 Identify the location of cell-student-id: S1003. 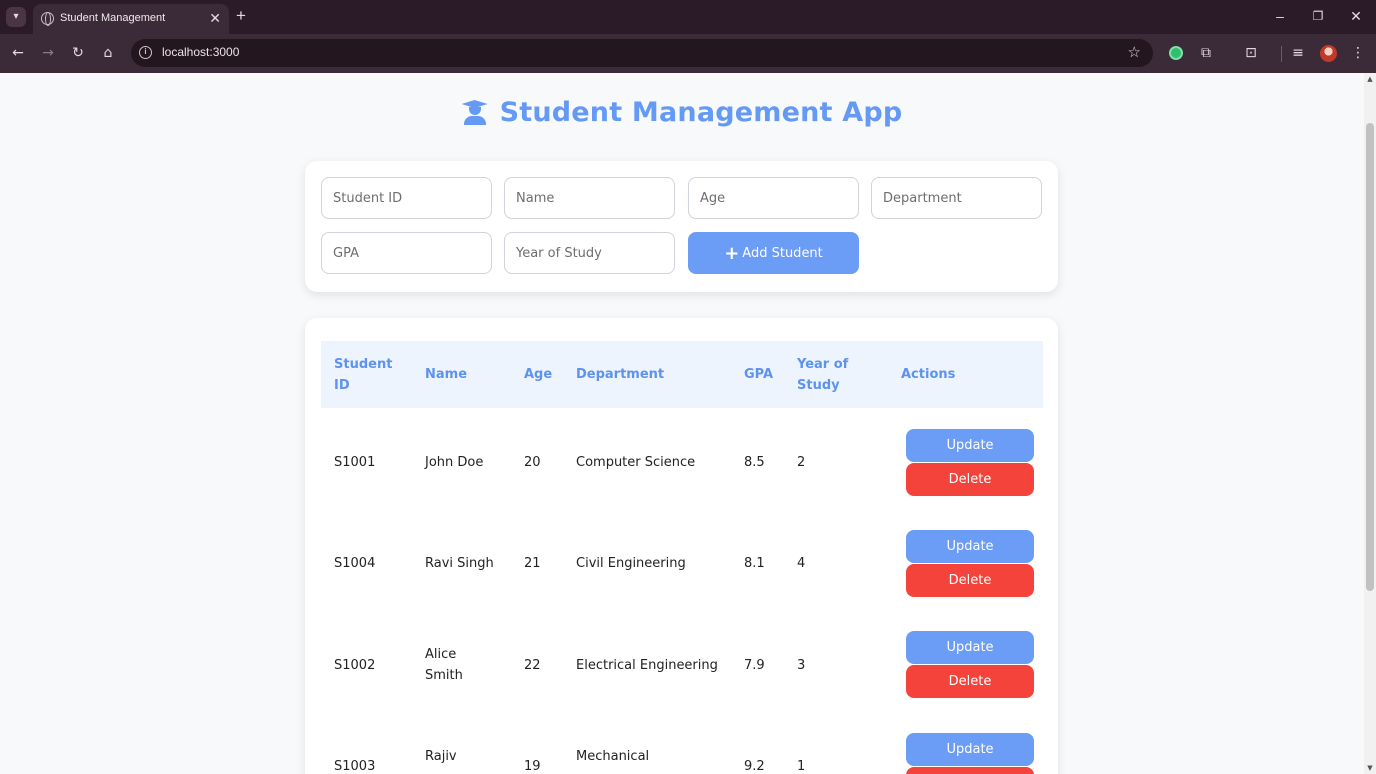
(355, 766).